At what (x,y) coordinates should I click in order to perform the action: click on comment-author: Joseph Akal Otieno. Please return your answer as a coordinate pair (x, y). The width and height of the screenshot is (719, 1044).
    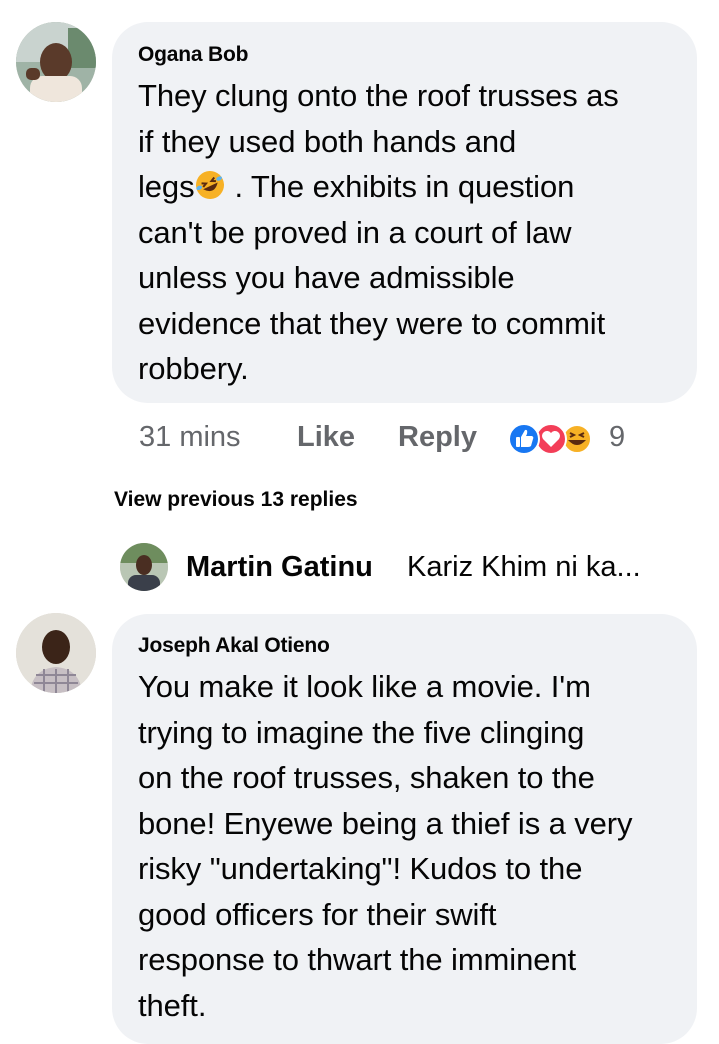
    Looking at the image, I should click on (234, 646).